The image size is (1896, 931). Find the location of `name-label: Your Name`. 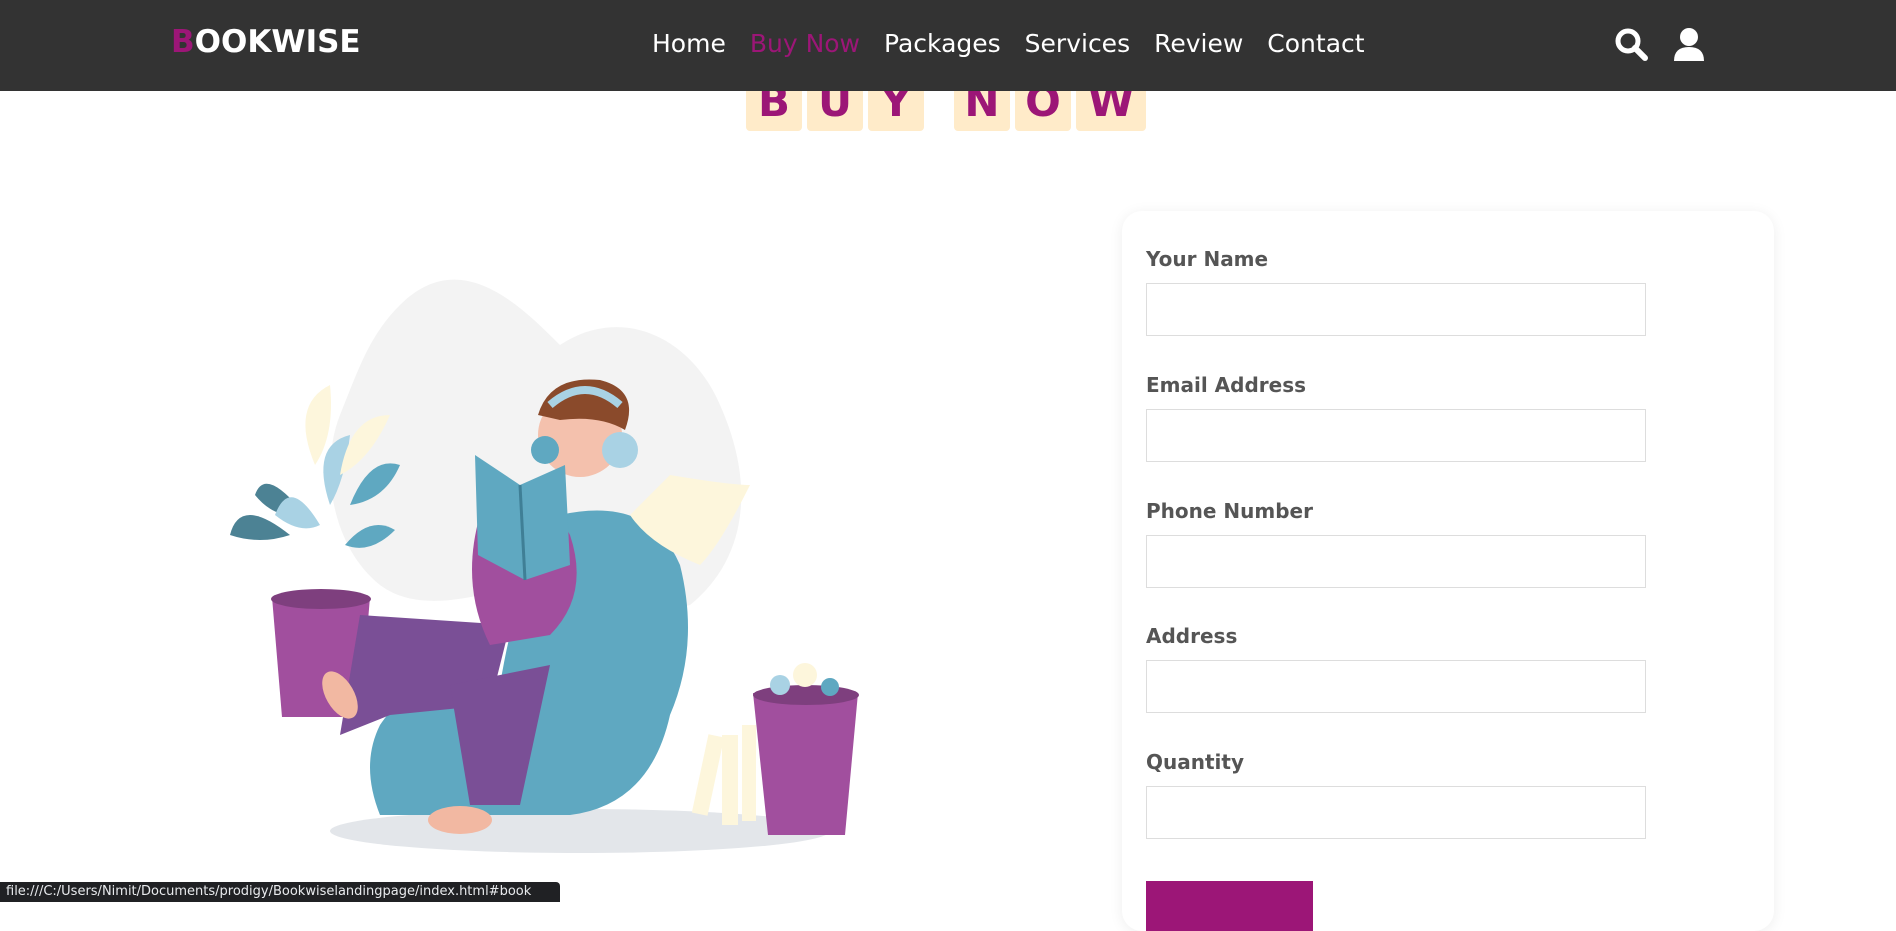

name-label: Your Name is located at coordinates (1207, 259).